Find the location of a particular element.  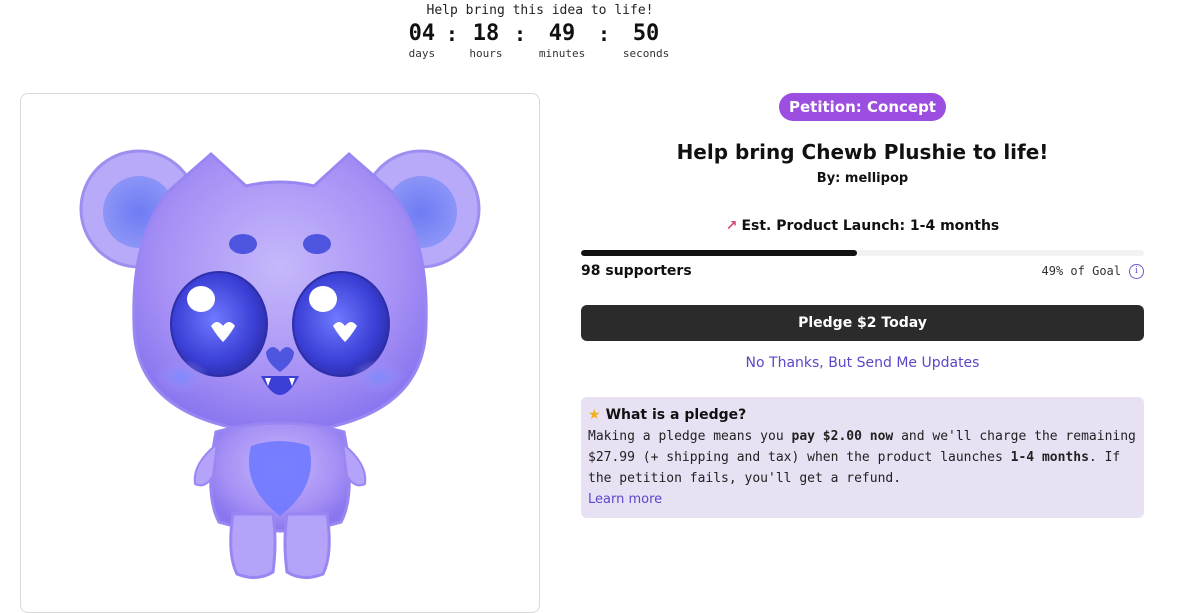

countdown-hours: 18 hours is located at coordinates (486, 40).